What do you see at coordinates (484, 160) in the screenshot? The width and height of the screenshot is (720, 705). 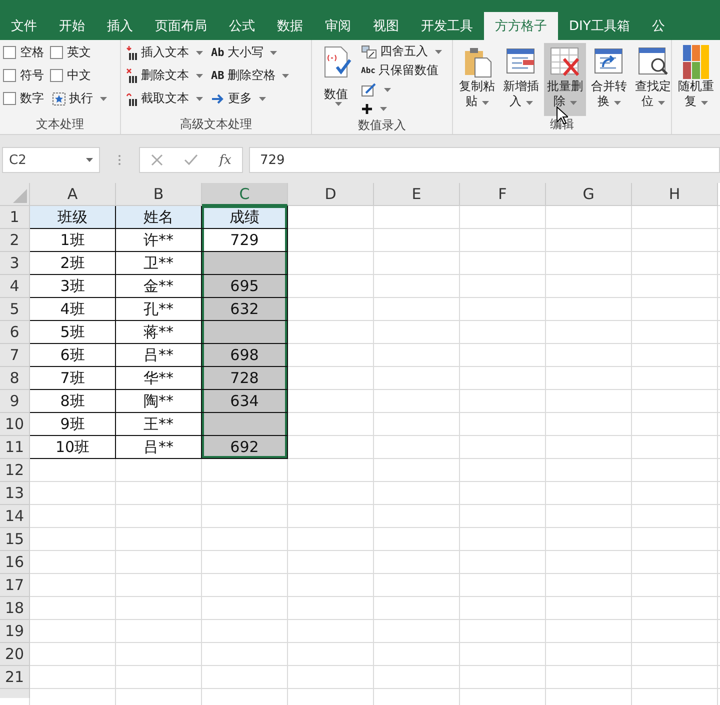 I see `formula-field: 729` at bounding box center [484, 160].